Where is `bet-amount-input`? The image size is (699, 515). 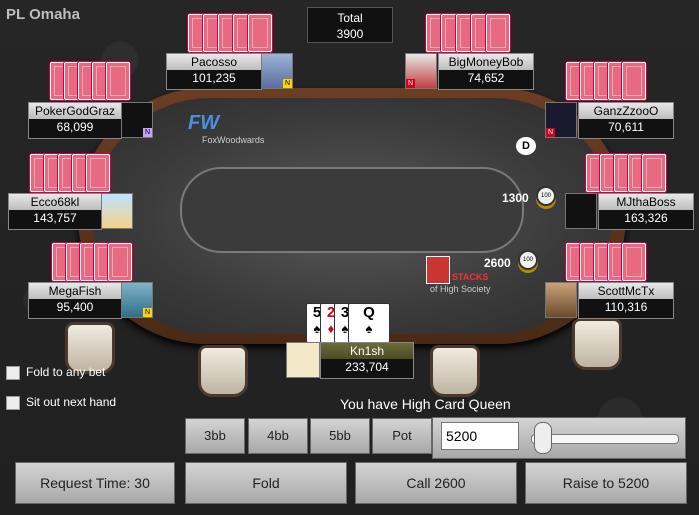 bet-amount-input is located at coordinates (480, 436).